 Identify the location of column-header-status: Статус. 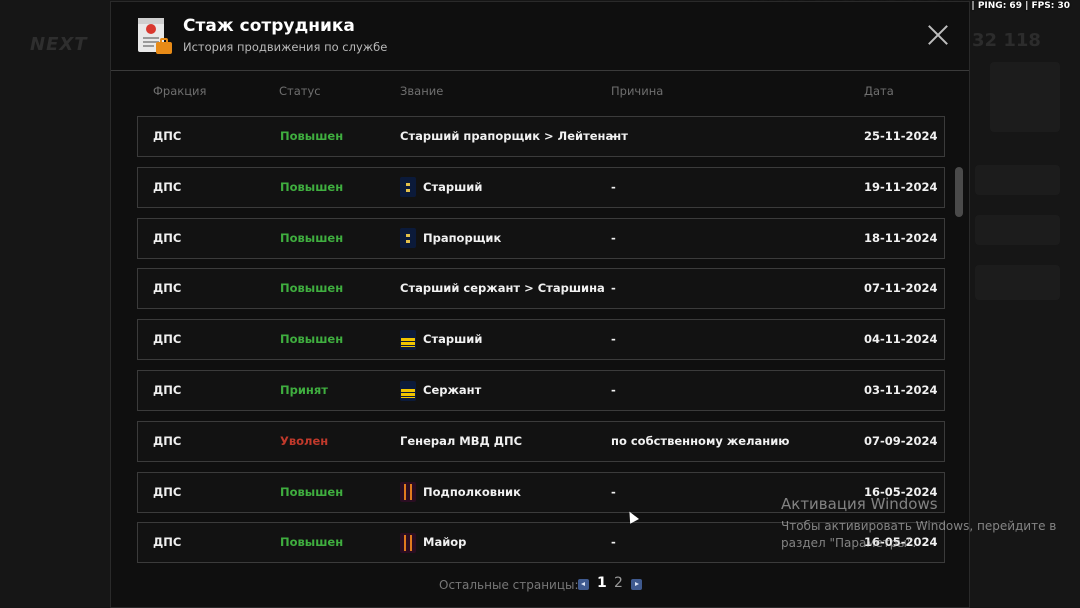
(300, 91).